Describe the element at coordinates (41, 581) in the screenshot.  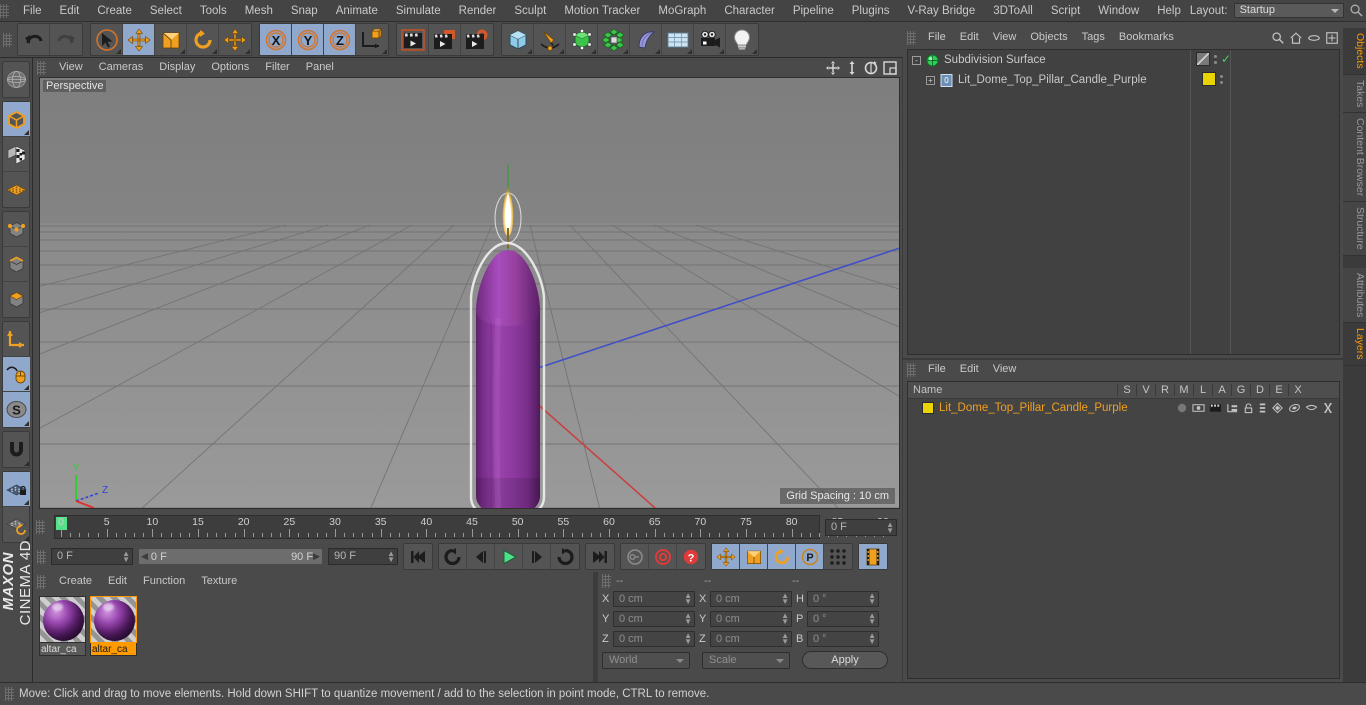
I see `material-grip` at that location.